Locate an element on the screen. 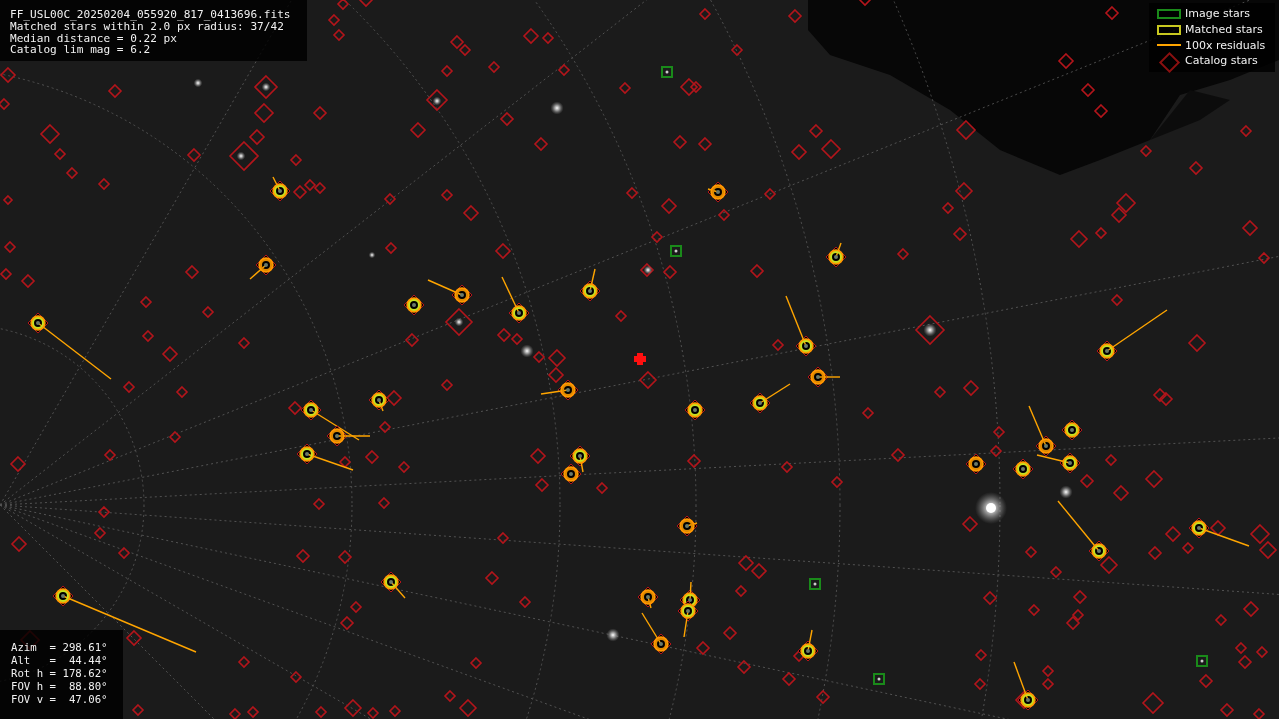 This screenshot has width=1279, height=719. legend-label: Catalog stars is located at coordinates (1221, 61).